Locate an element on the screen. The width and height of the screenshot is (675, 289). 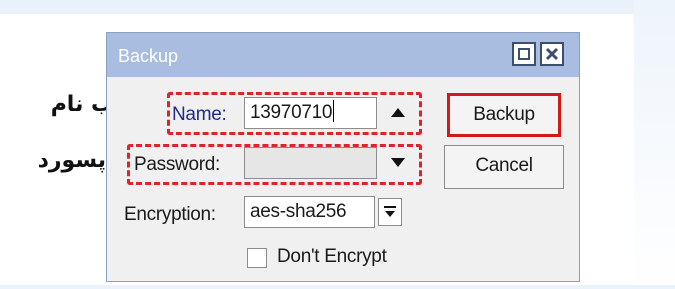
close-button is located at coordinates (552, 54).